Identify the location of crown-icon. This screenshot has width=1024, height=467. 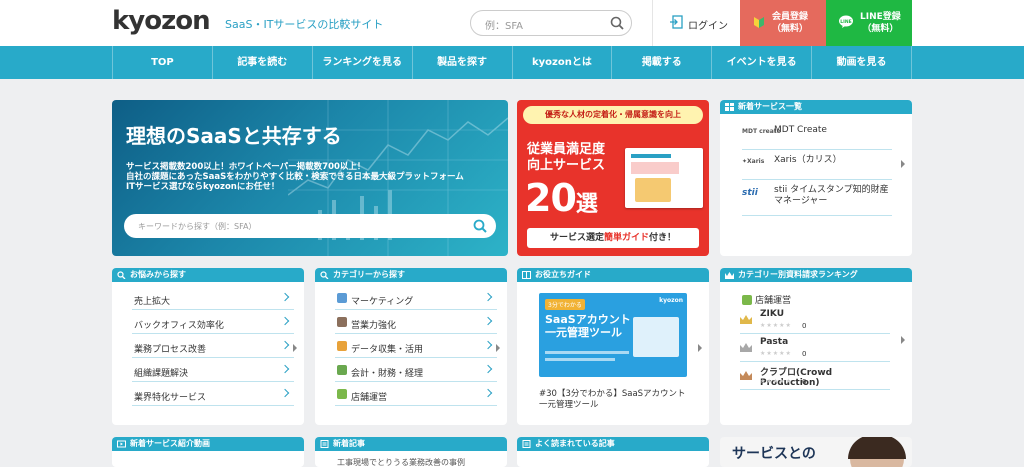
(729, 275).